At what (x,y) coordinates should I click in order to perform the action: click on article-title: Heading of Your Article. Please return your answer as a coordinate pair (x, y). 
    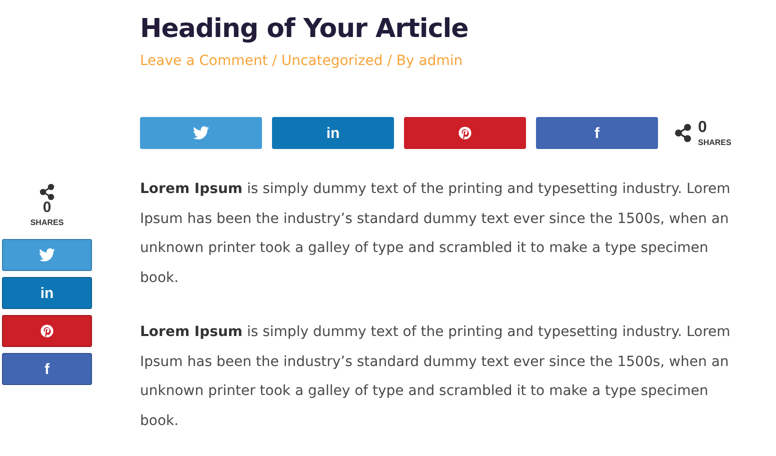
    Looking at the image, I should click on (305, 29).